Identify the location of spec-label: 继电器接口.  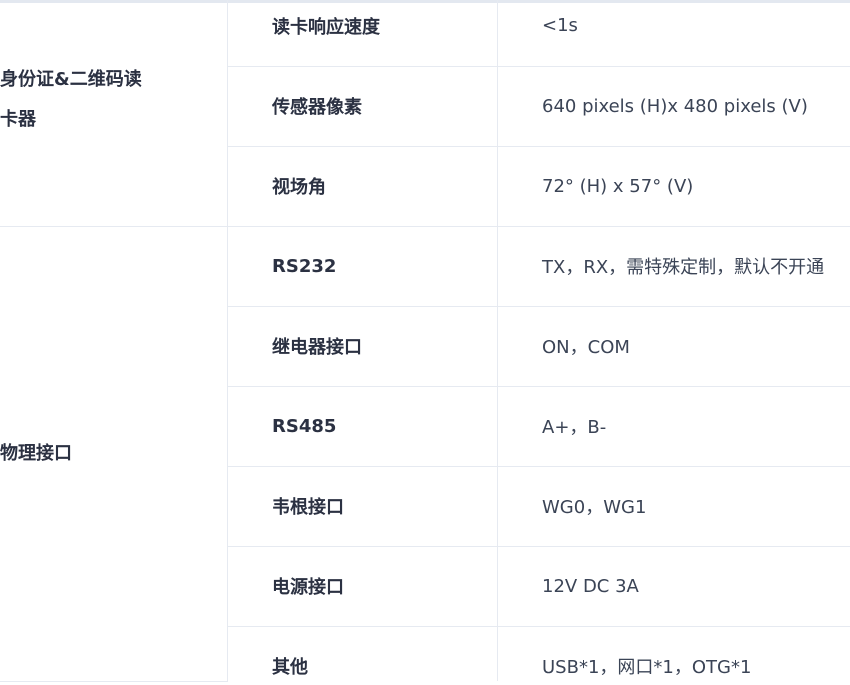
(362, 346).